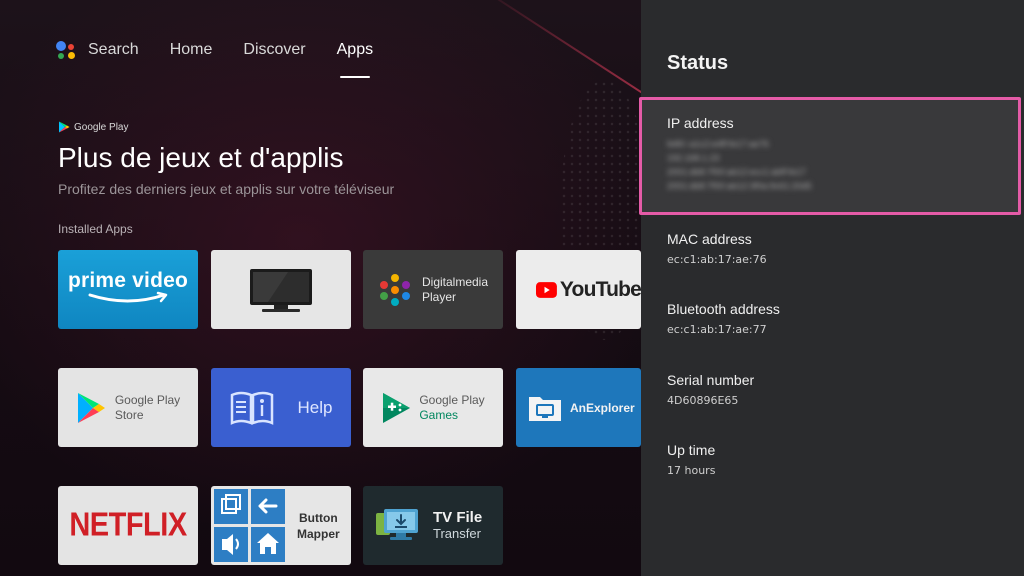 Image resolution: width=1024 pixels, height=576 pixels. Describe the element at coordinates (718, 144) in the screenshot. I see `ip-address-line: fe80::a1c2:e4ff:fe17:ae76` at that location.